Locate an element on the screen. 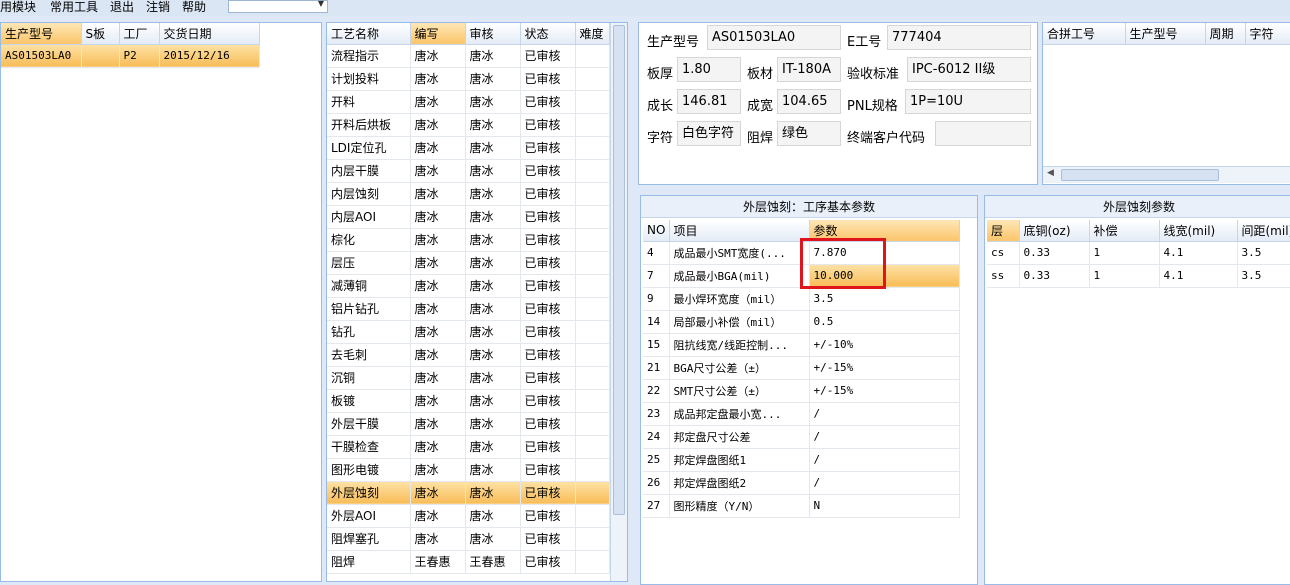 This screenshot has width=1290, height=585. table-row: 外层蚀刻 唐冰 唐冰 已审核 is located at coordinates (468, 493).